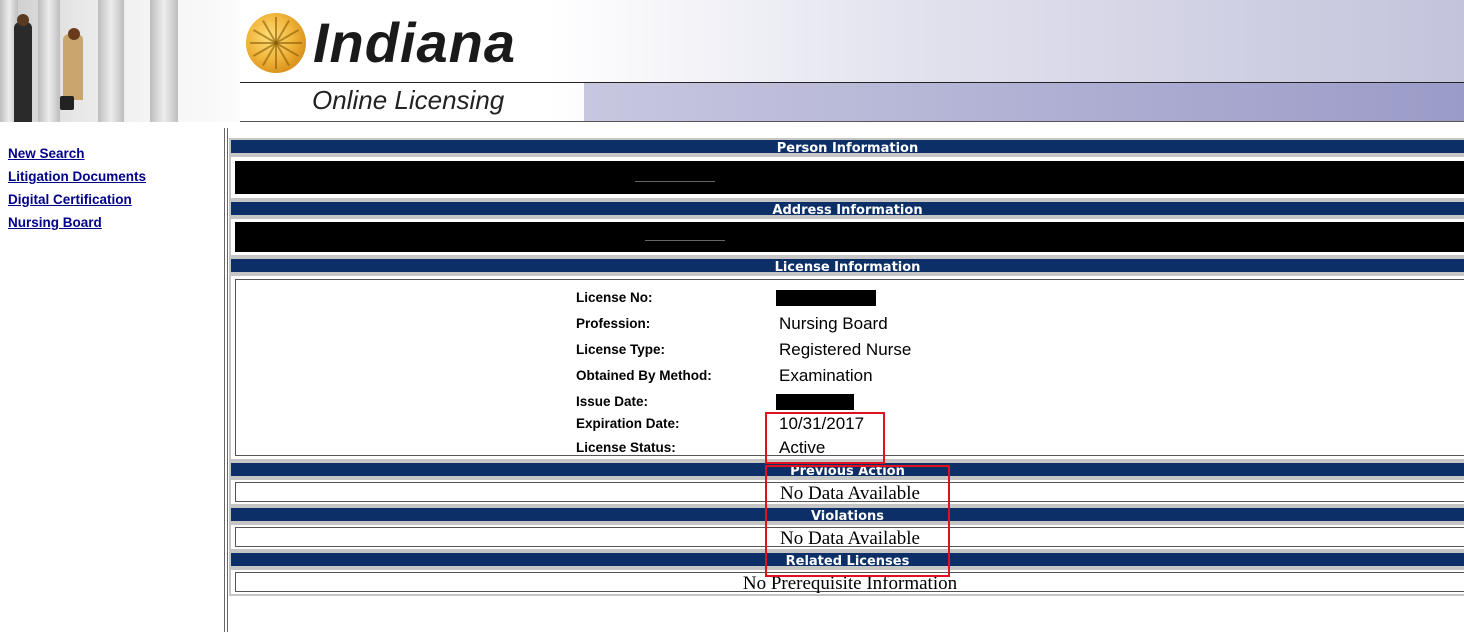 This screenshot has width=1464, height=632. I want to click on related-licenses-text: No Prerequisite Information, so click(849, 583).